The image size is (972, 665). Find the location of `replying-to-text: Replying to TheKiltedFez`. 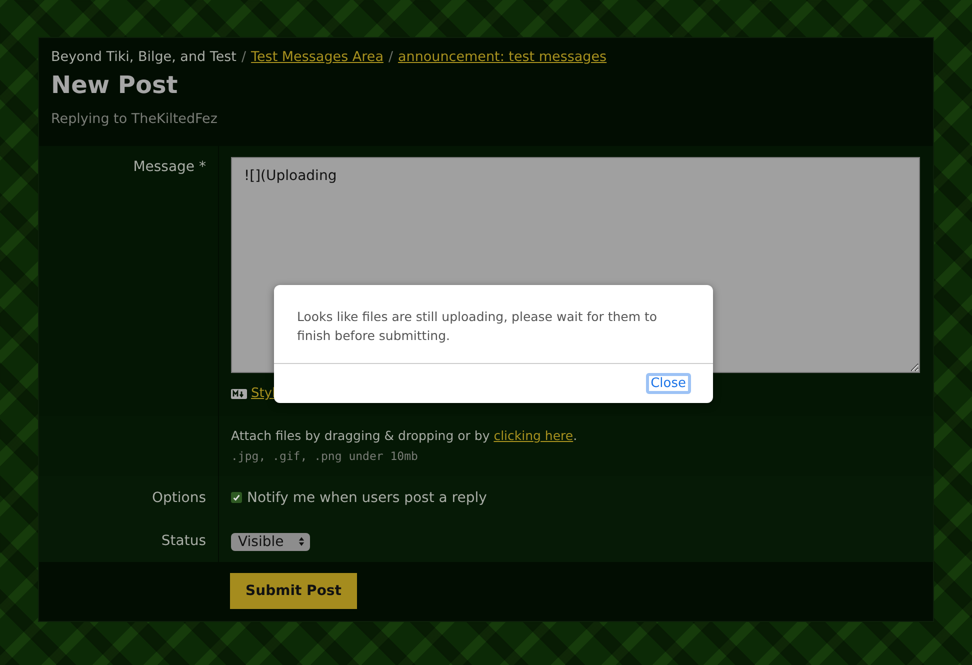

replying-to-text: Replying to TheKiltedFez is located at coordinates (134, 119).